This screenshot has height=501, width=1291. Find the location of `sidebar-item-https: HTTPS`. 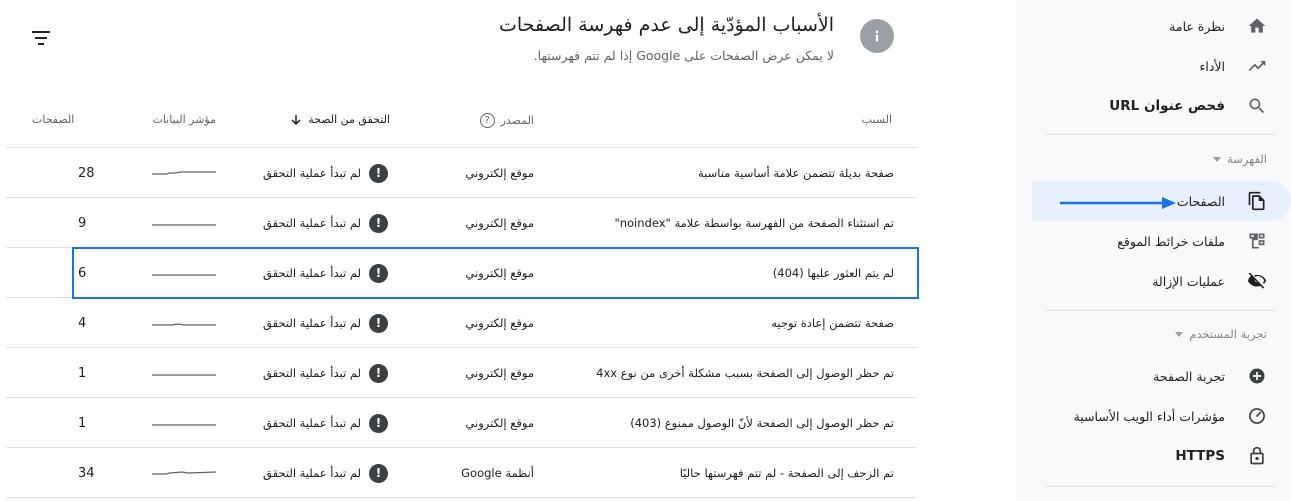

sidebar-item-https: HTTPS is located at coordinates (1161, 456).